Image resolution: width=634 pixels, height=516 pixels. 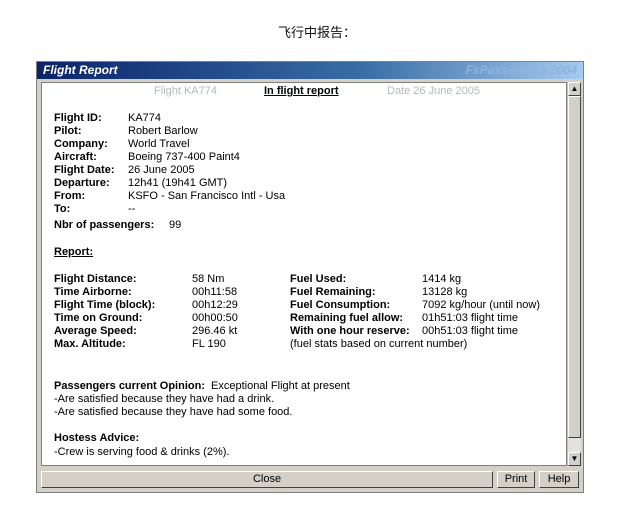 What do you see at coordinates (516, 479) in the screenshot?
I see `print-button: Print` at bounding box center [516, 479].